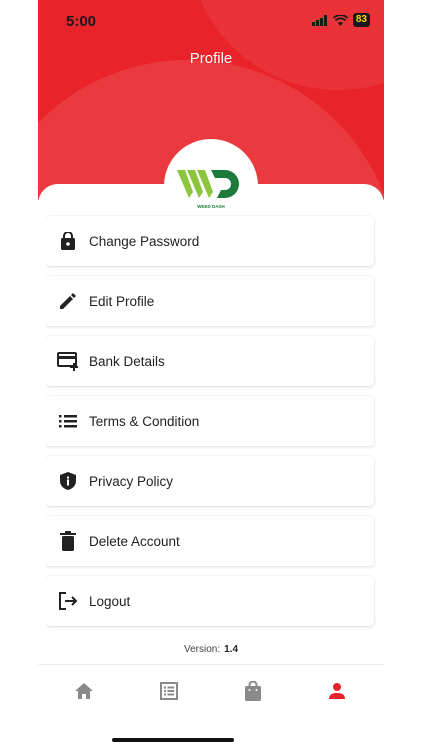  I want to click on signal-icon, so click(319, 20).